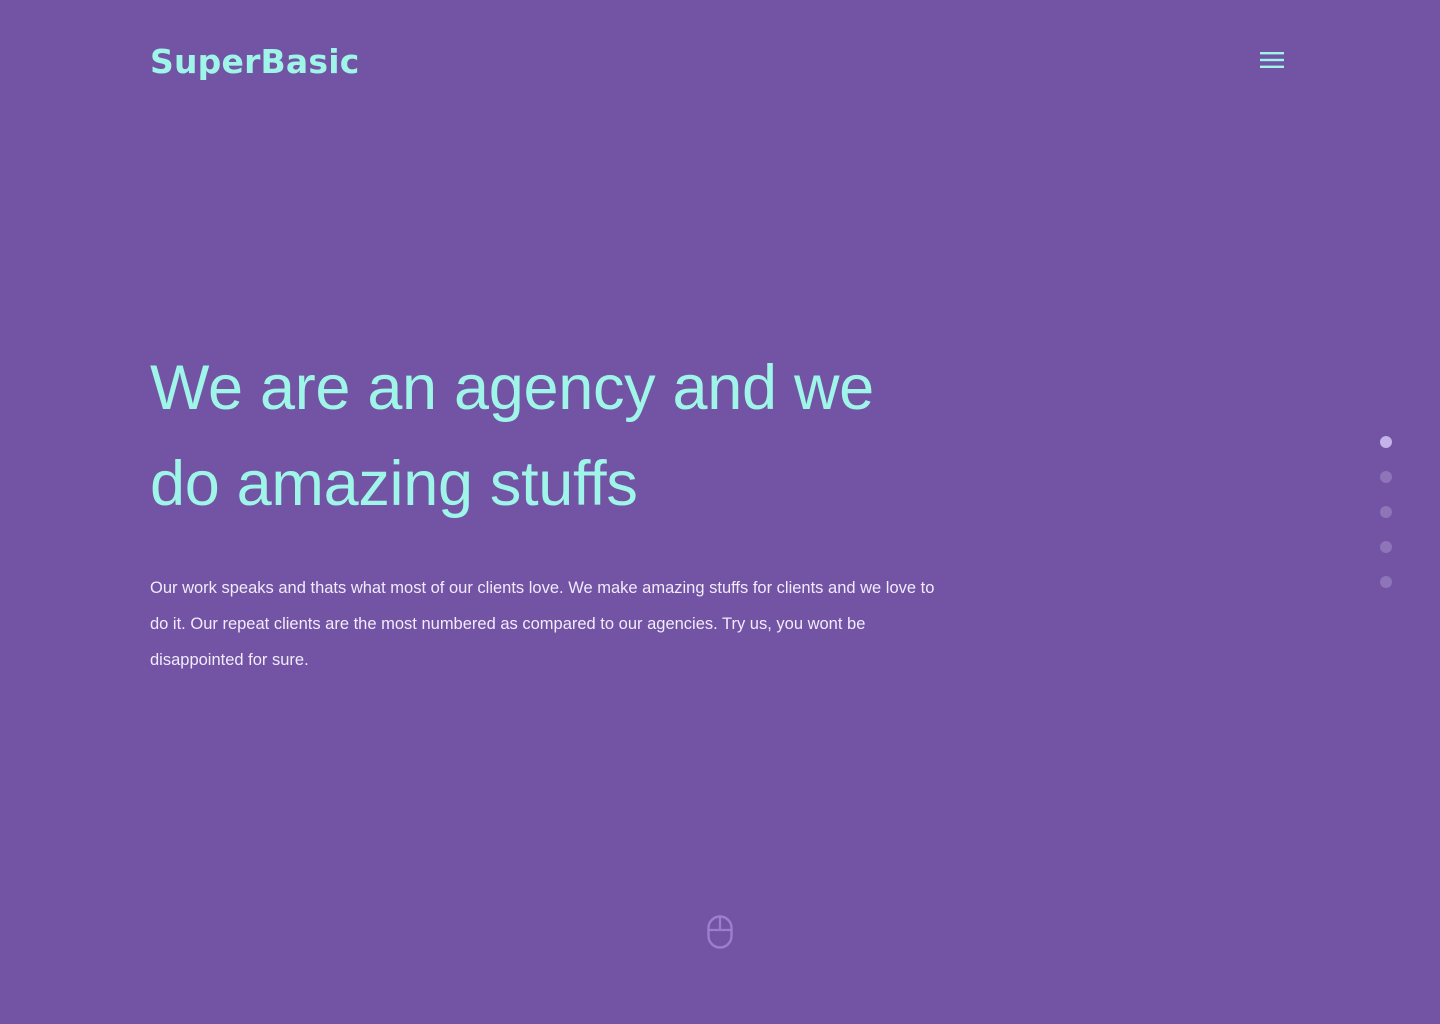 The image size is (1440, 1024). What do you see at coordinates (720, 932) in the screenshot?
I see `mouse-icon` at bounding box center [720, 932].